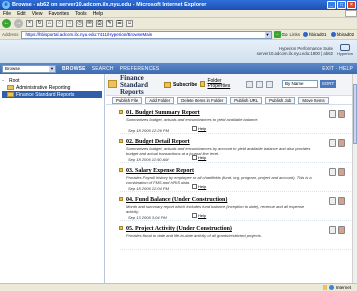  What do you see at coordinates (39, 23) in the screenshot?
I see `refresh-icon: ↻` at bounding box center [39, 23].